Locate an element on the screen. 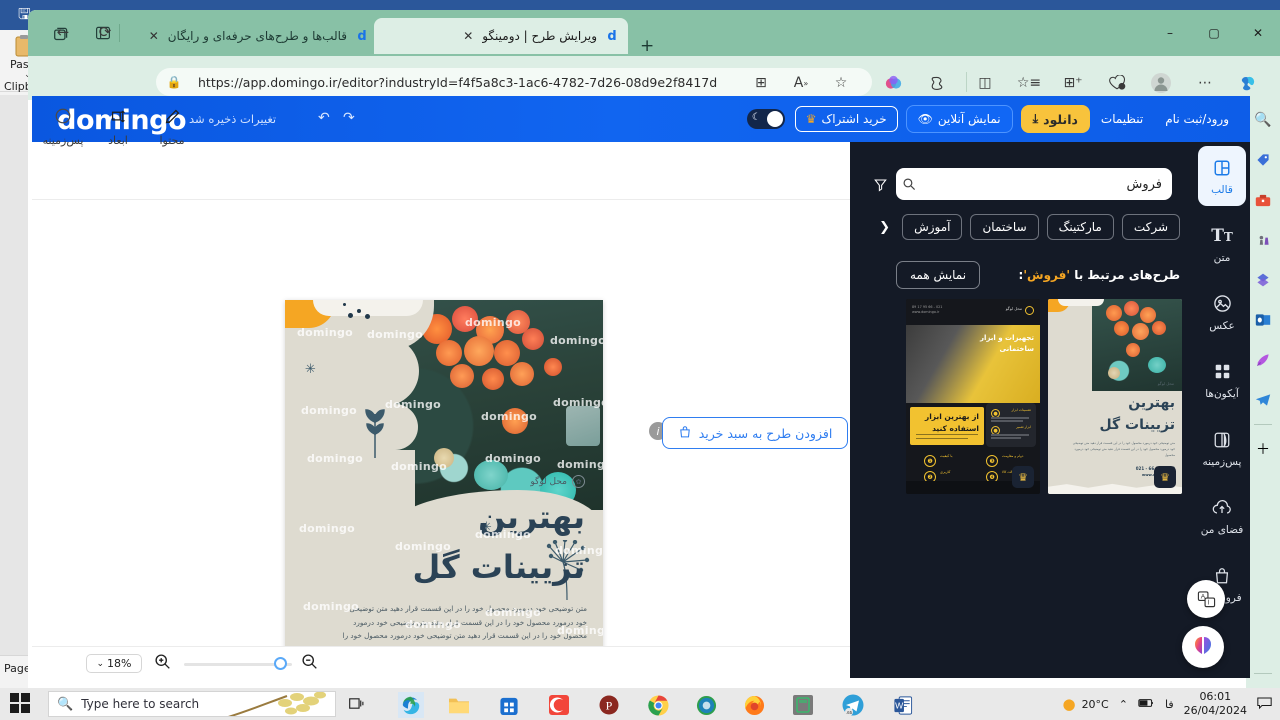 The width and height of the screenshot is (1280, 720). redo-icon: ↷ is located at coordinates (349, 118).